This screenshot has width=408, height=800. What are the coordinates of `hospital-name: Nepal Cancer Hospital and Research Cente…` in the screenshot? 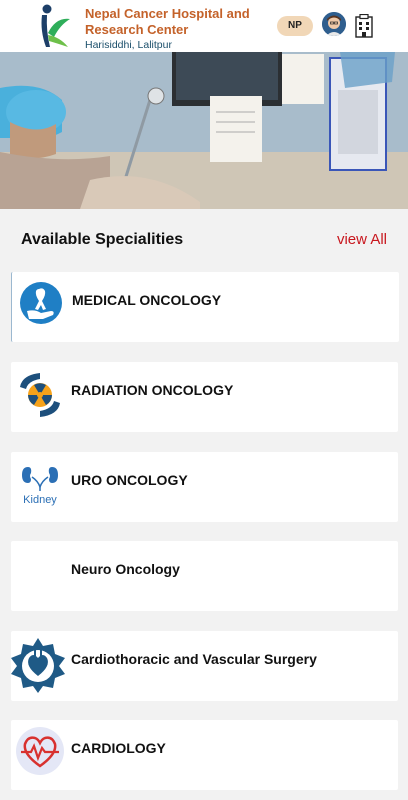 It's located at (167, 21).